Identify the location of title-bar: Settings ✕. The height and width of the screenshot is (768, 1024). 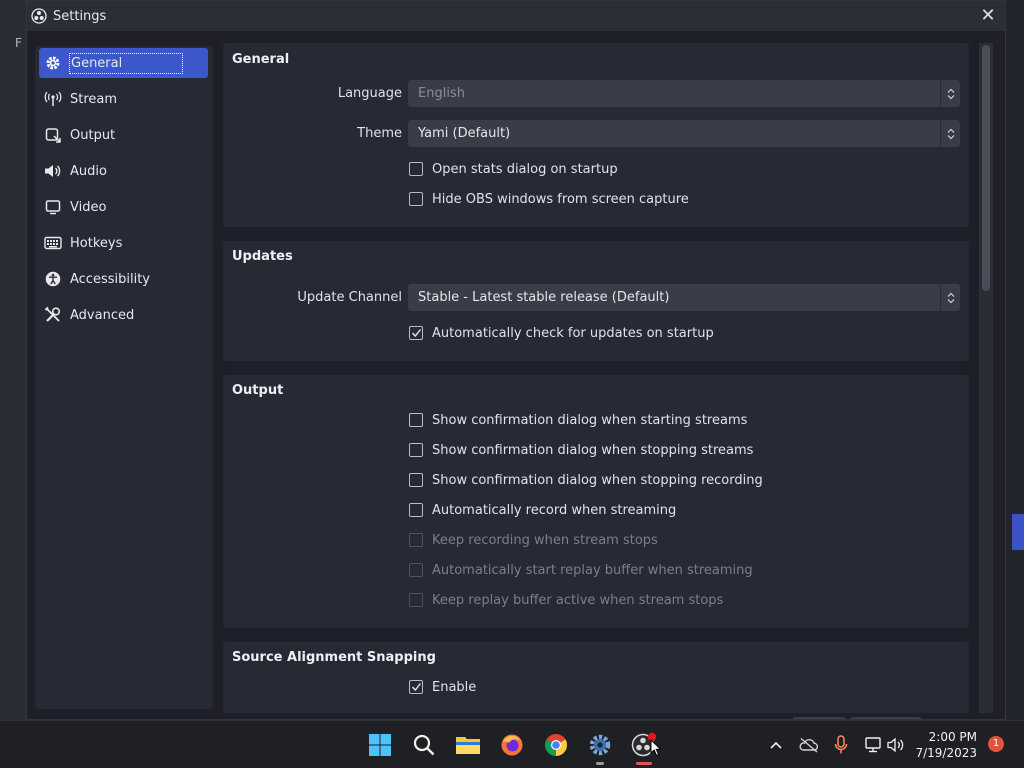
(516, 16).